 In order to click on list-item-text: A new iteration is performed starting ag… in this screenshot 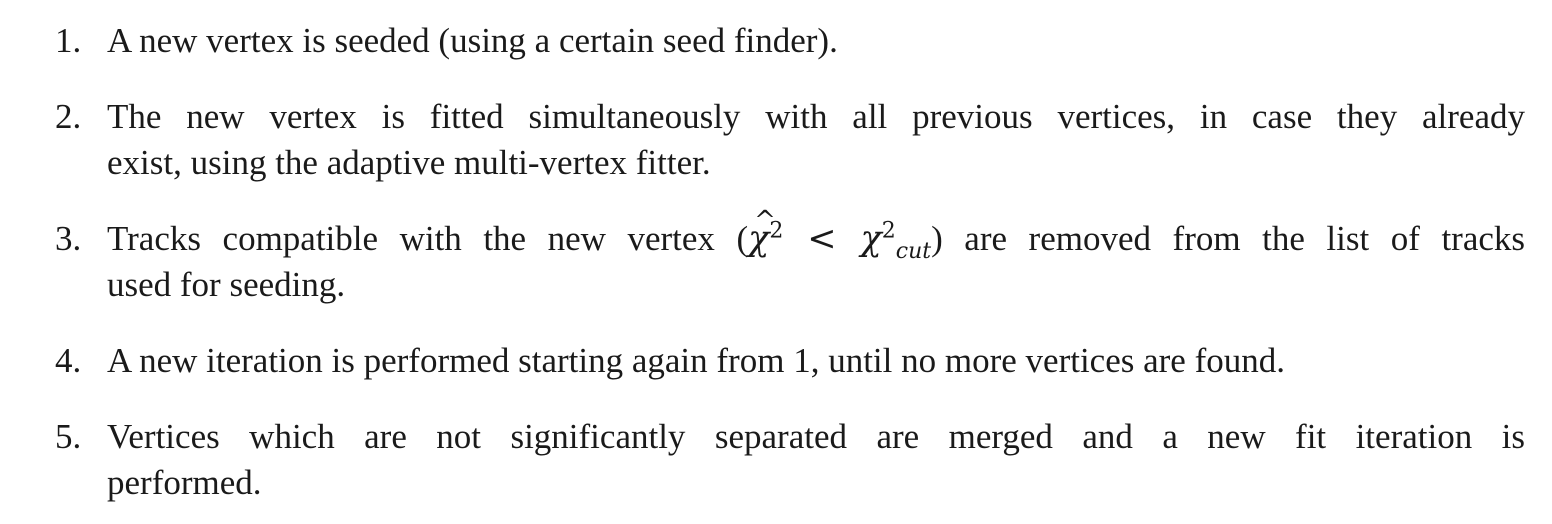, I will do `click(816, 361)`.